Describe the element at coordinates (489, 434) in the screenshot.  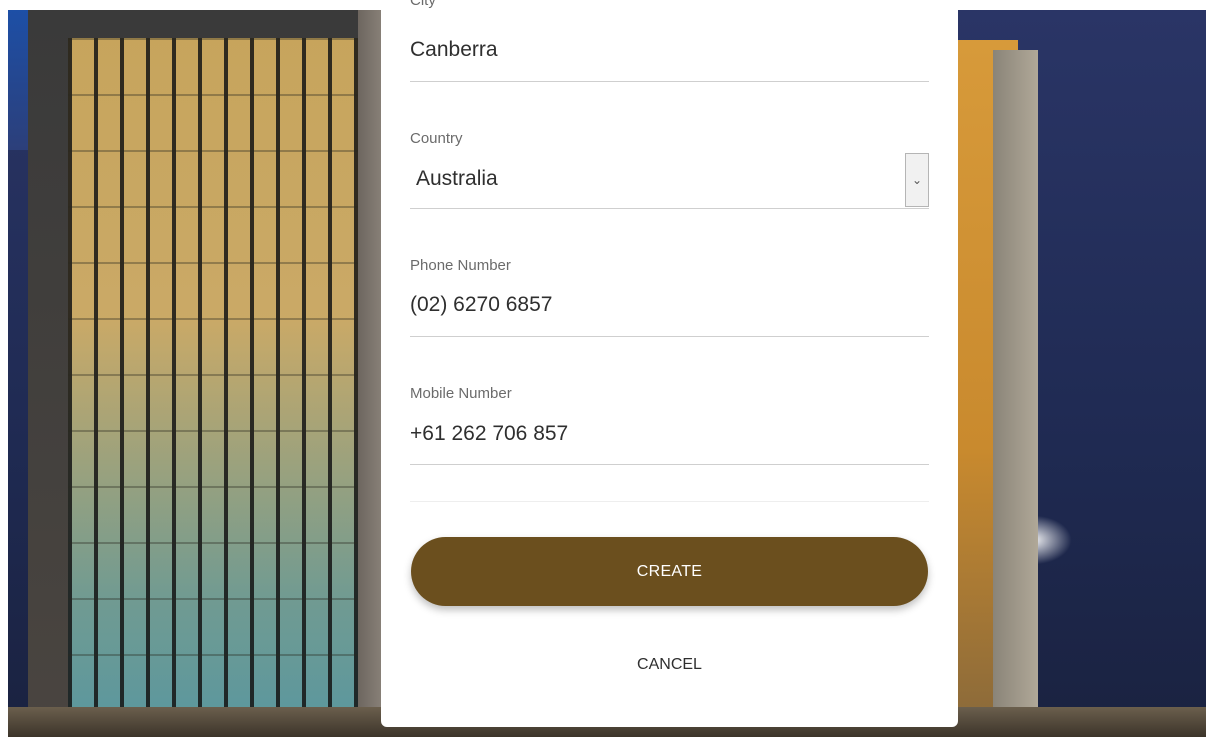
I see `mobile-number-input: +61 262 706 857` at that location.